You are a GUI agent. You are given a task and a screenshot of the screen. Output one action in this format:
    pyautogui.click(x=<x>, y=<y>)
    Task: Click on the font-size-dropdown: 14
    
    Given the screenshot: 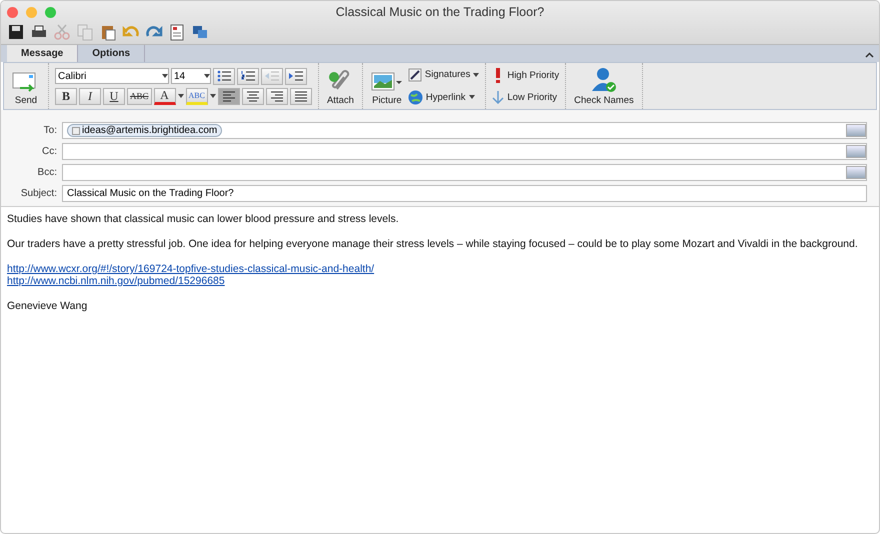 What is the action you would take?
    pyautogui.click(x=191, y=76)
    